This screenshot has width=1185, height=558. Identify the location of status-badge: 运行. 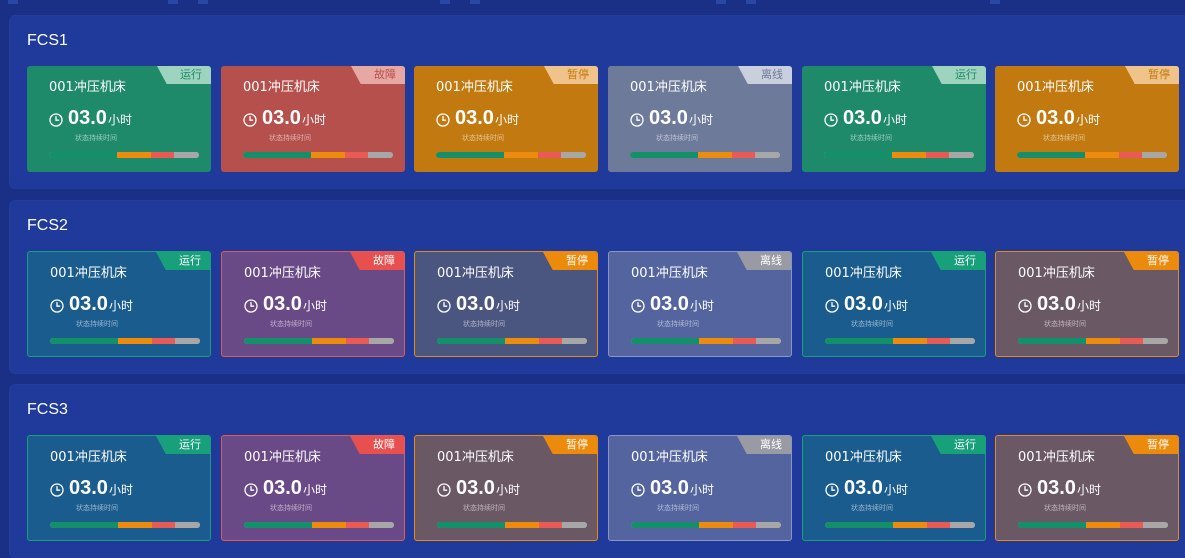
(958, 261).